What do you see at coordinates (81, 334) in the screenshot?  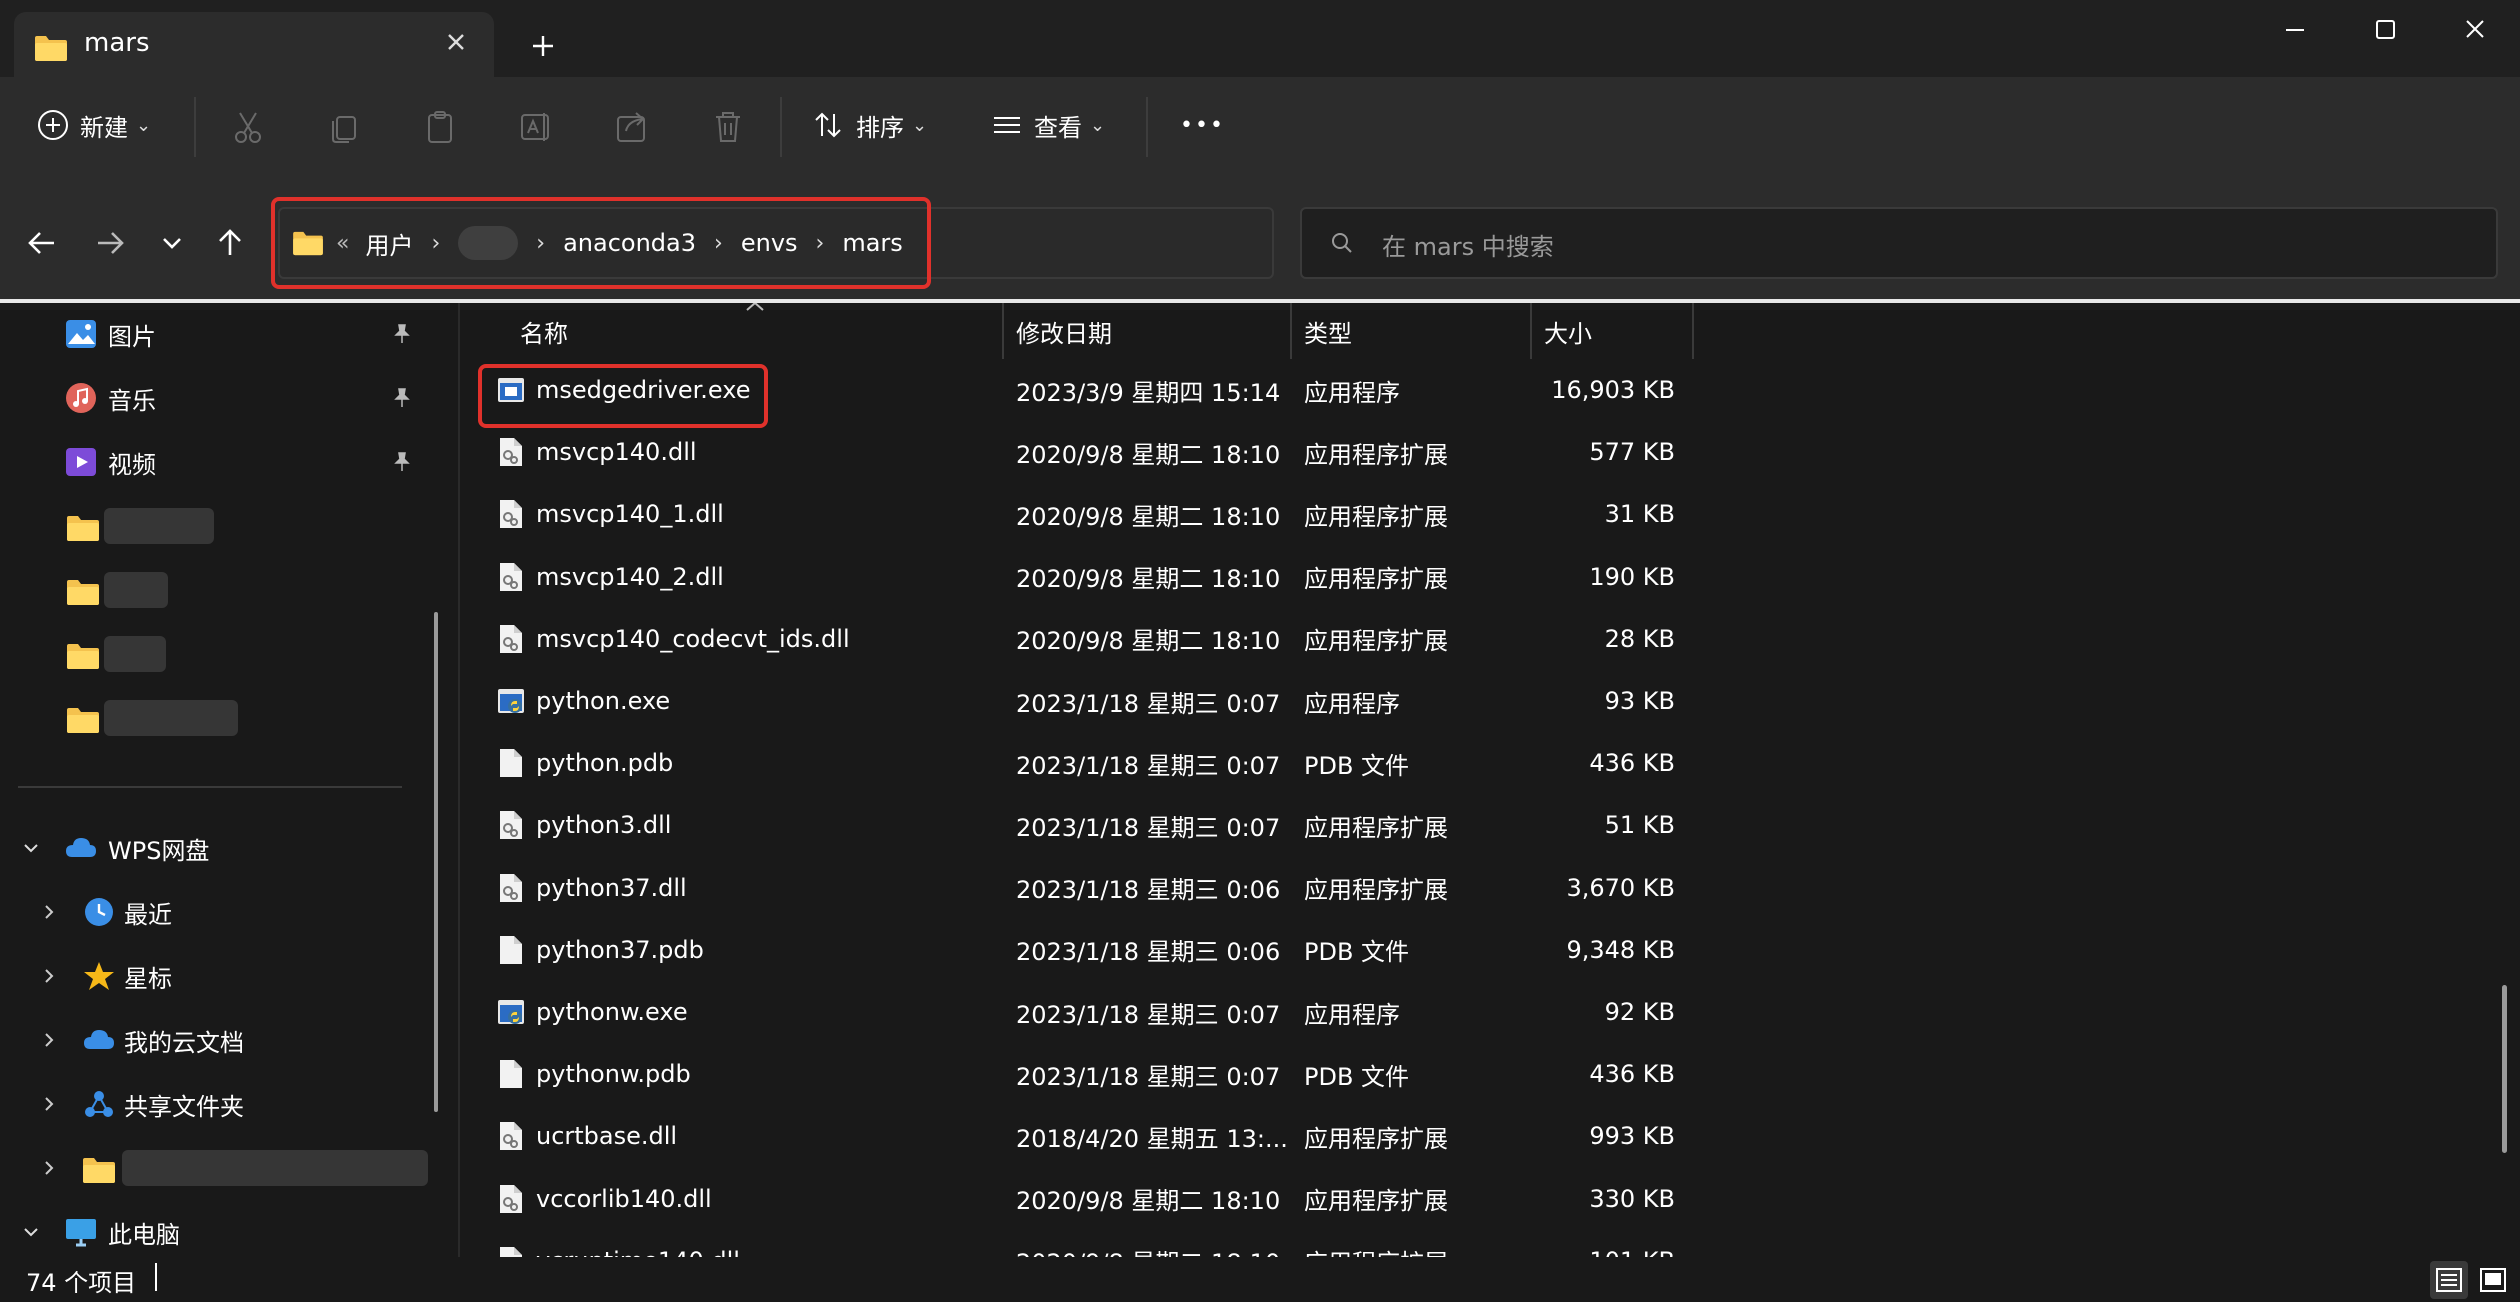 I see `pictures-icon` at bounding box center [81, 334].